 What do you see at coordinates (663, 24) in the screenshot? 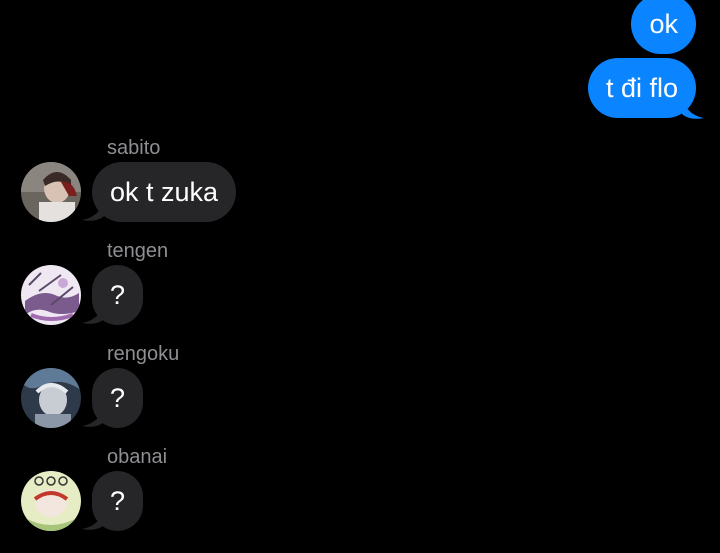
I see `message-text: ok` at bounding box center [663, 24].